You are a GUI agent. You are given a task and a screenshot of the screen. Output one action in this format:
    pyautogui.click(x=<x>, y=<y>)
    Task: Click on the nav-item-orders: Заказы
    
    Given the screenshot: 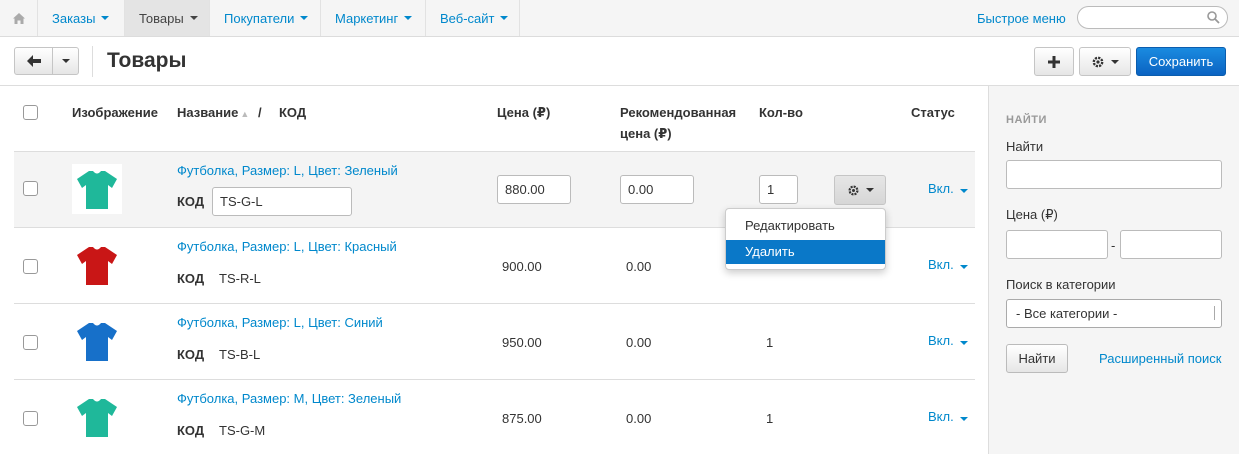 What is the action you would take?
    pyautogui.click(x=81, y=18)
    